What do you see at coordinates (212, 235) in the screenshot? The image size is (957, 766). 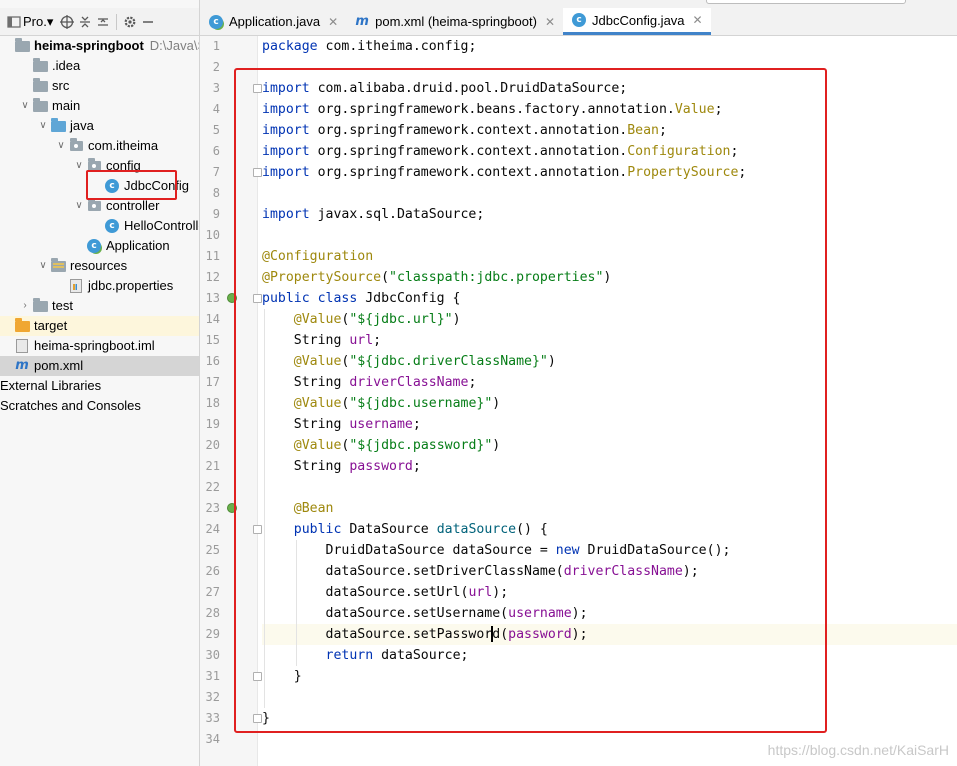 I see `line-number: 10` at bounding box center [212, 235].